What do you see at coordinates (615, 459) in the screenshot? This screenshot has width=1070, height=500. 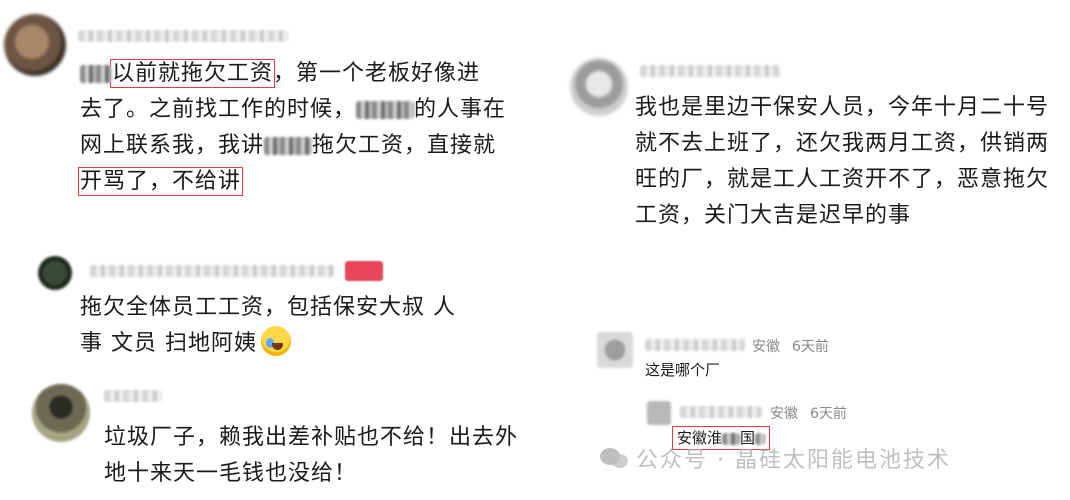 I see `wechat-icon` at bounding box center [615, 459].